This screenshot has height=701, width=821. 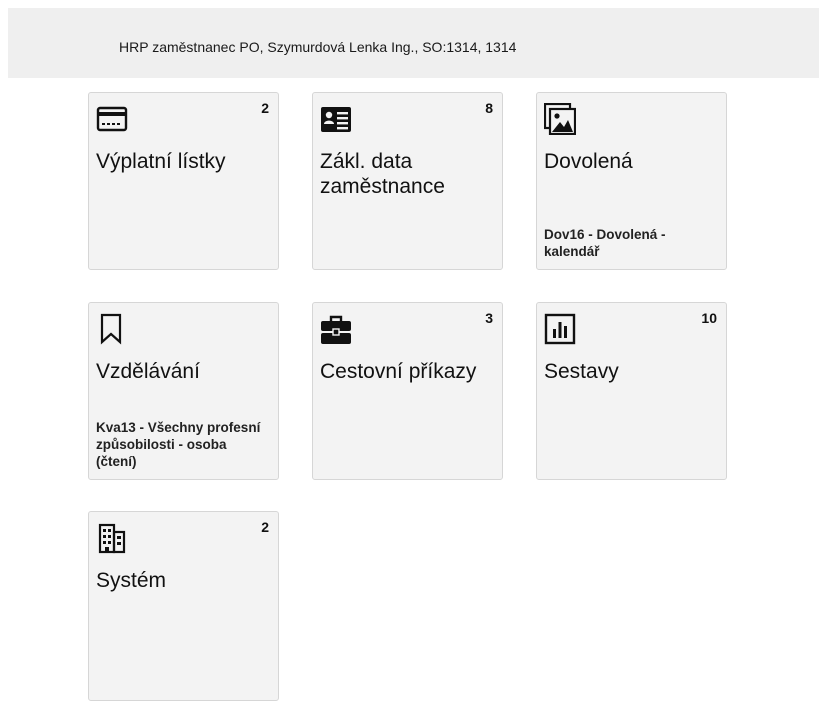 What do you see at coordinates (631, 181) in the screenshot?
I see `tile-dovolena: Dovolená Dov16 - Dovolená - kalendář` at bounding box center [631, 181].